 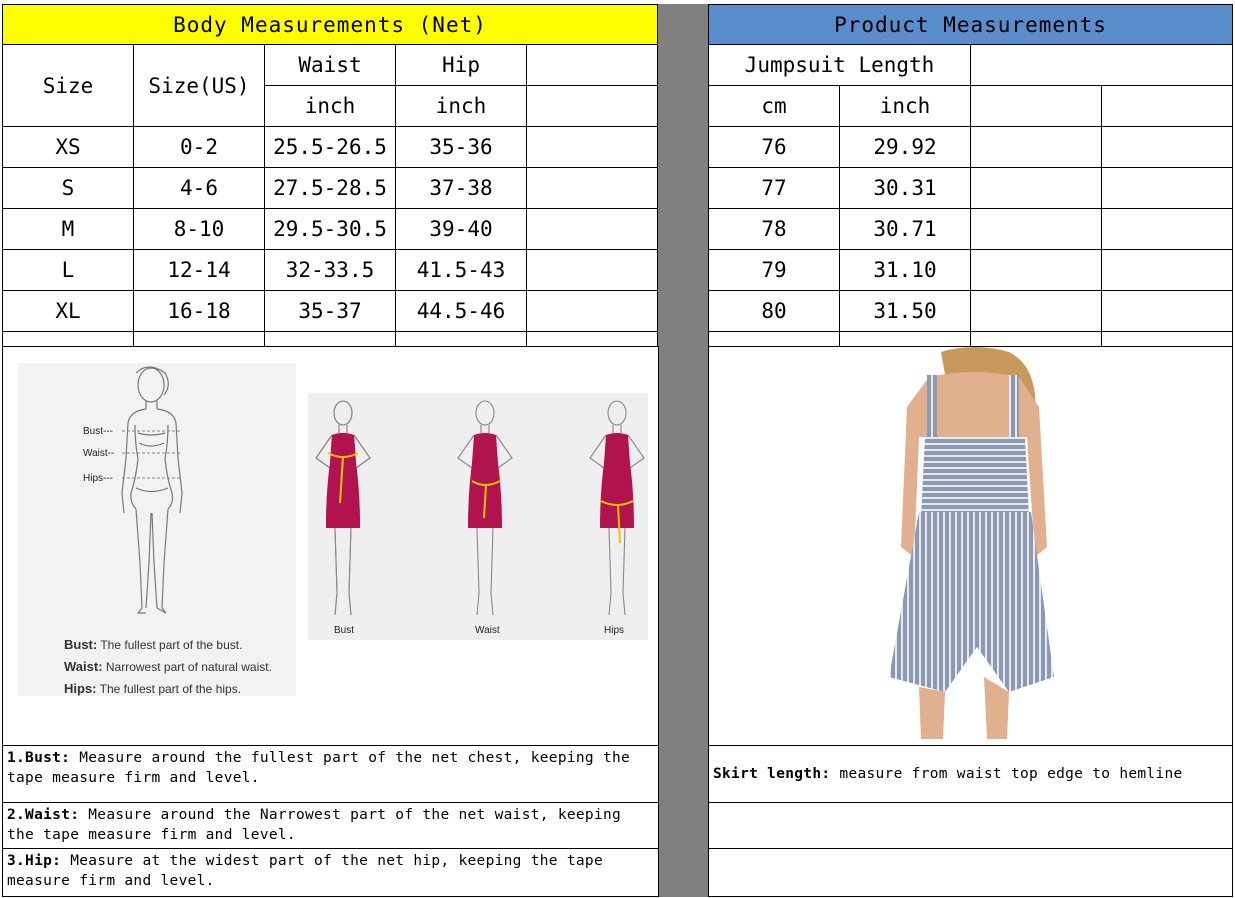 What do you see at coordinates (98, 431) in the screenshot?
I see `label-bust: Bust---` at bounding box center [98, 431].